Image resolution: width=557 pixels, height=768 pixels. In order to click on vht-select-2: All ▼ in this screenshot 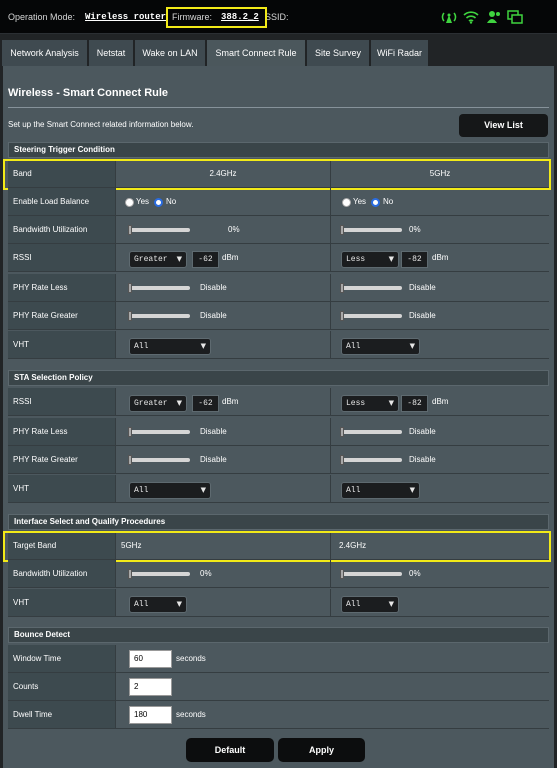, I will do `click(380, 346)`.